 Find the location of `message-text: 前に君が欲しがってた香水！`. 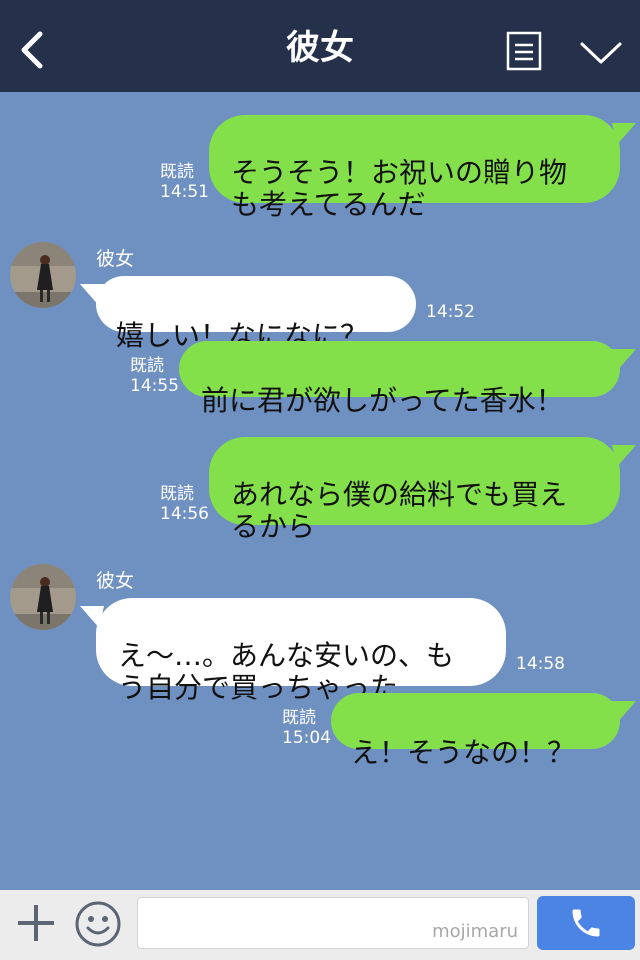

message-text: 前に君が欲しがってた香水！ is located at coordinates (382, 400).